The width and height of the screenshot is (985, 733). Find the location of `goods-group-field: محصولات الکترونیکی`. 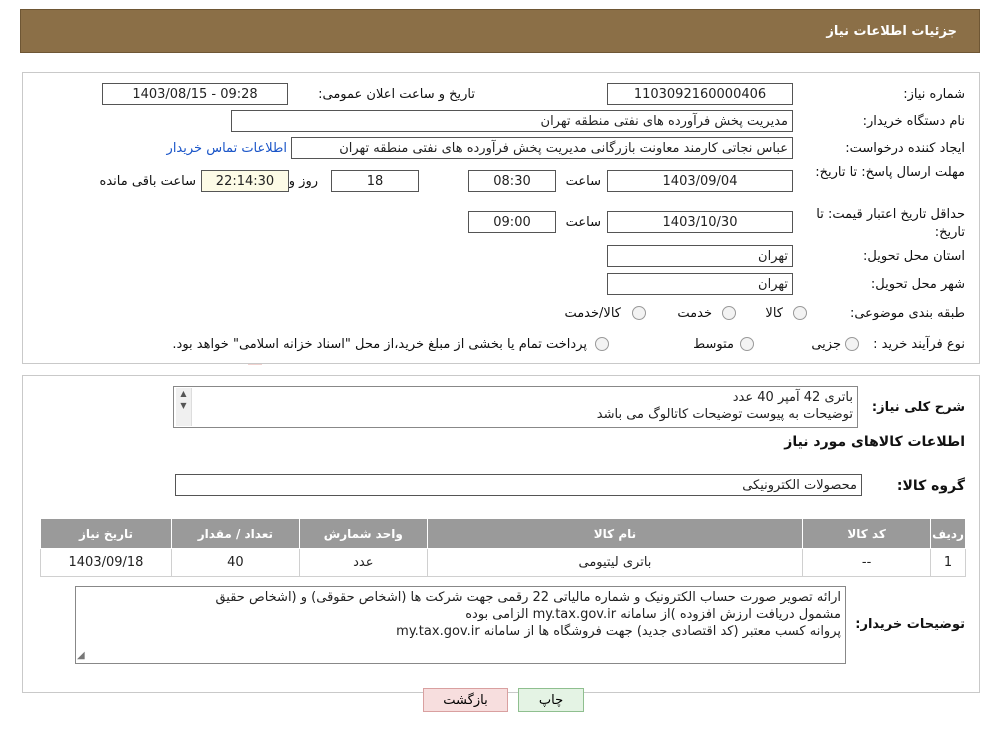

goods-group-field: محصولات الکترونیکی is located at coordinates (518, 485).